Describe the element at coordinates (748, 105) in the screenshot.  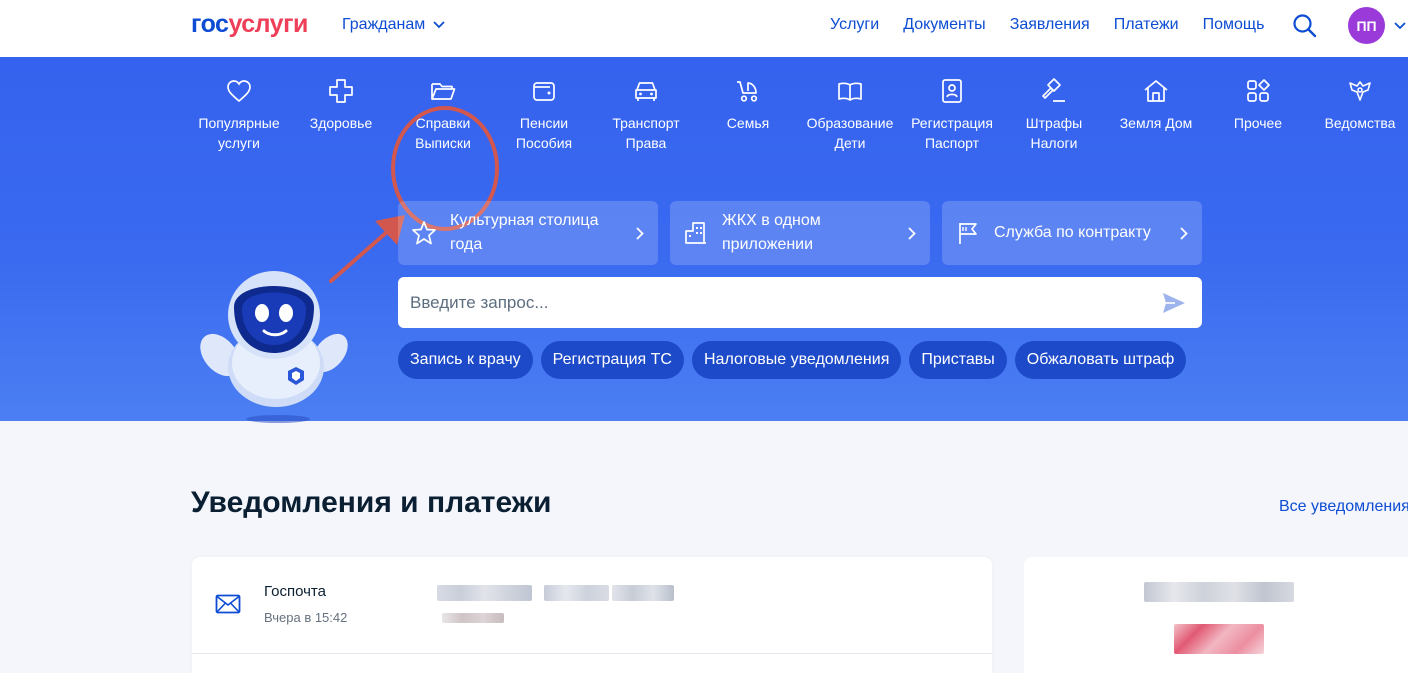
I see `category-family: Семья` at that location.